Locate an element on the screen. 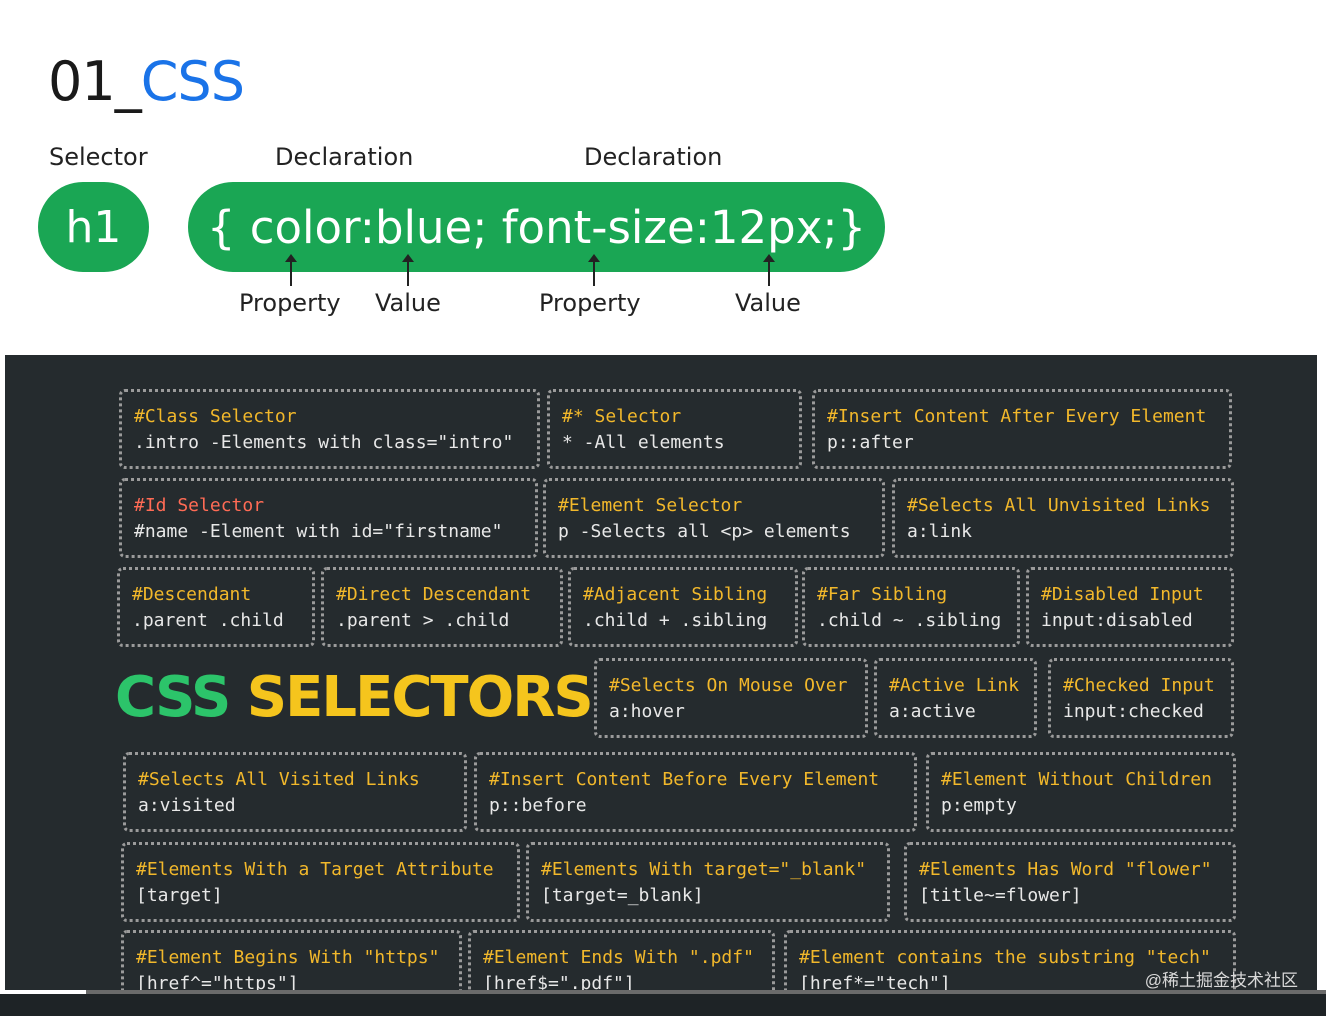 This screenshot has width=1326, height=1016. title-prefix: 01_ is located at coordinates (95, 81).